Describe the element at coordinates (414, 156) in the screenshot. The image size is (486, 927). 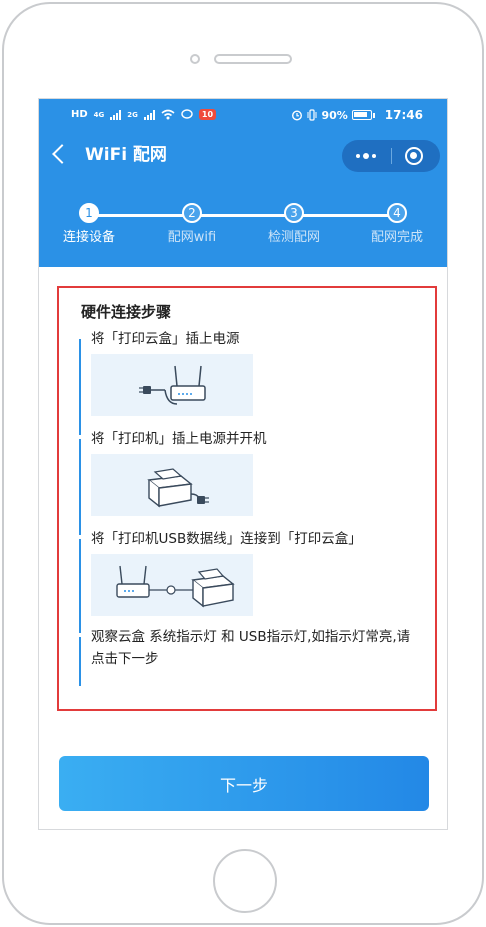
I see `close-target-icon` at that location.